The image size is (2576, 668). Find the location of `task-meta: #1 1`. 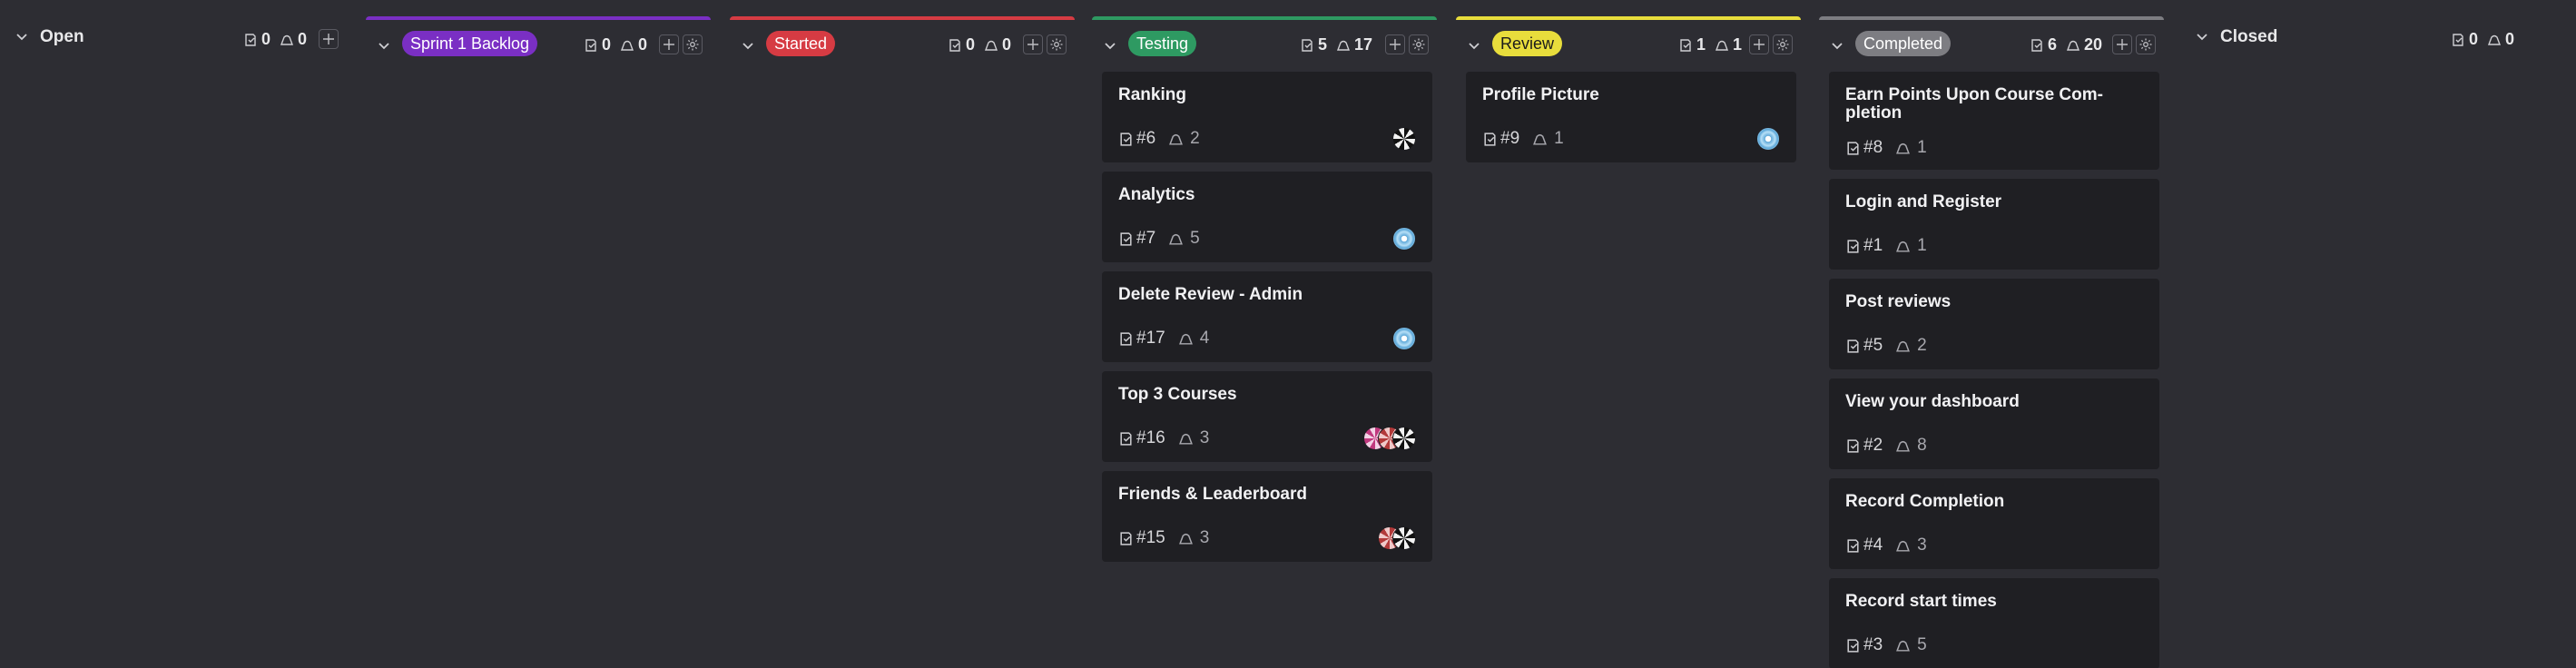

task-meta: #1 1 is located at coordinates (1886, 246).